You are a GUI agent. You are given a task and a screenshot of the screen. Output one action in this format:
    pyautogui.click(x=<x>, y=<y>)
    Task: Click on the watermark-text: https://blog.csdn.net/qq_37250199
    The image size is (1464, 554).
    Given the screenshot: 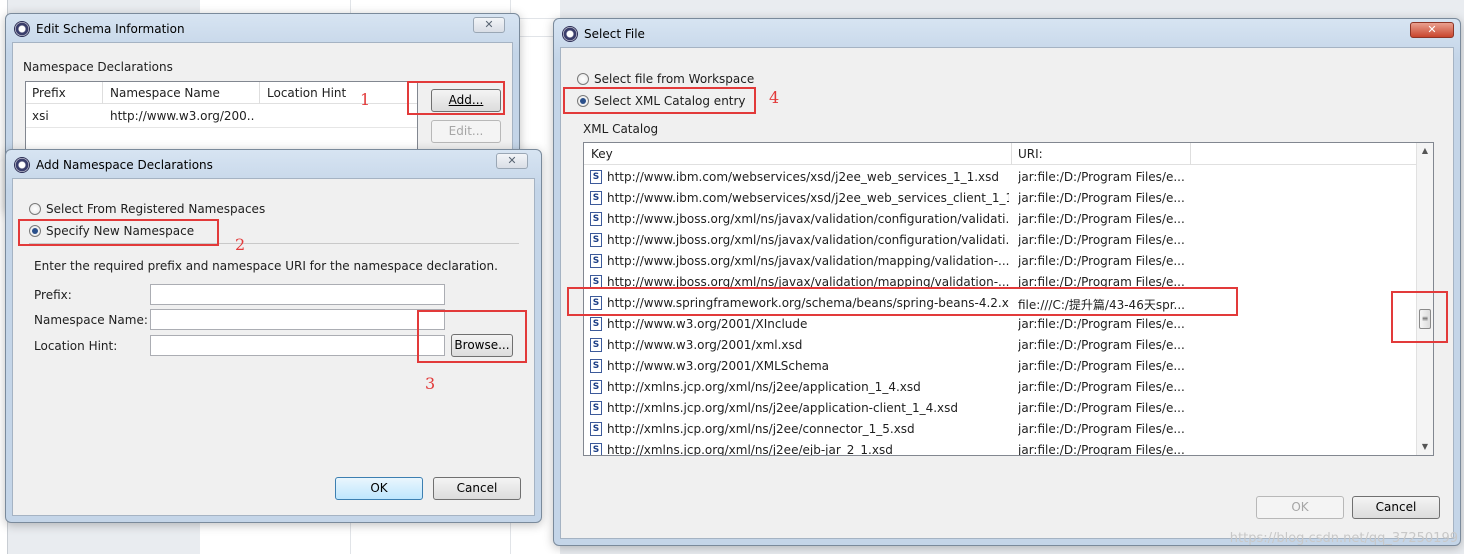 What is the action you would take?
    pyautogui.click(x=1343, y=538)
    